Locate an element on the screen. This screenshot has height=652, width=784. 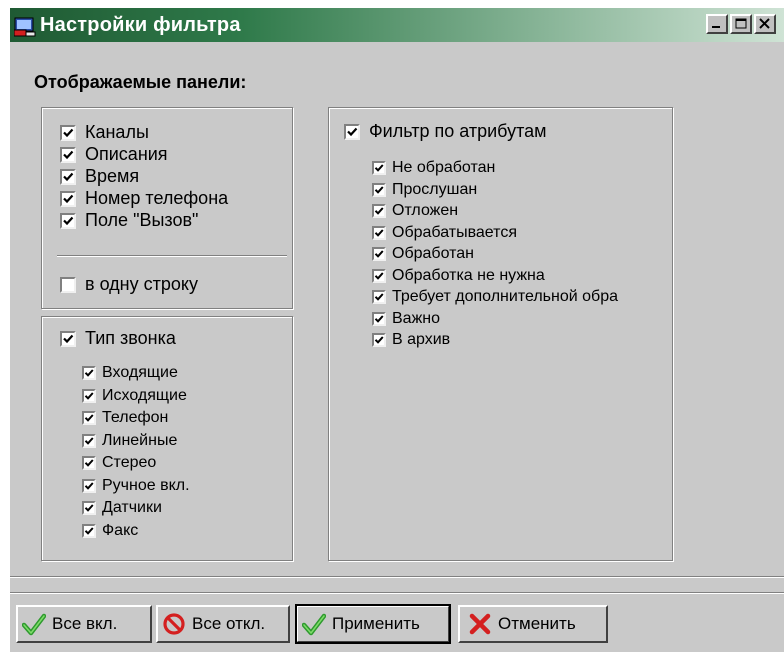
cancel-label: Отменить is located at coordinates (537, 623).